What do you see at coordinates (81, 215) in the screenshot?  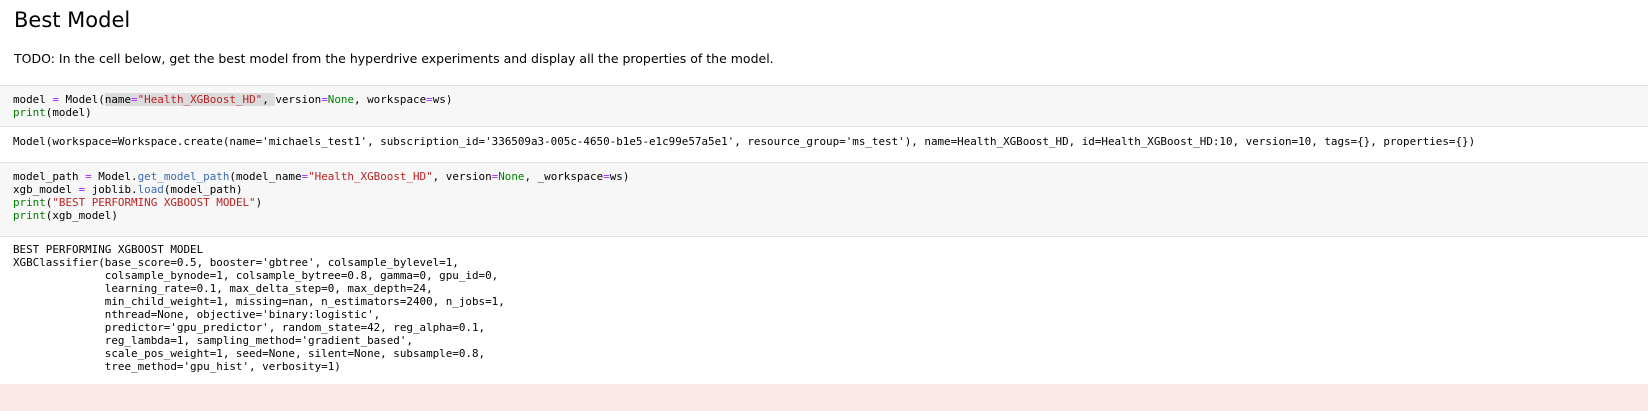 I see `code-token: (xgb_model)` at bounding box center [81, 215].